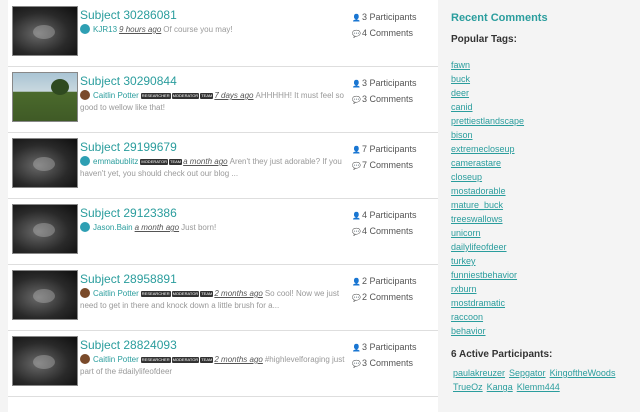 This screenshot has width=640, height=412. What do you see at coordinates (4, 206) in the screenshot?
I see `left-gutter` at bounding box center [4, 206].